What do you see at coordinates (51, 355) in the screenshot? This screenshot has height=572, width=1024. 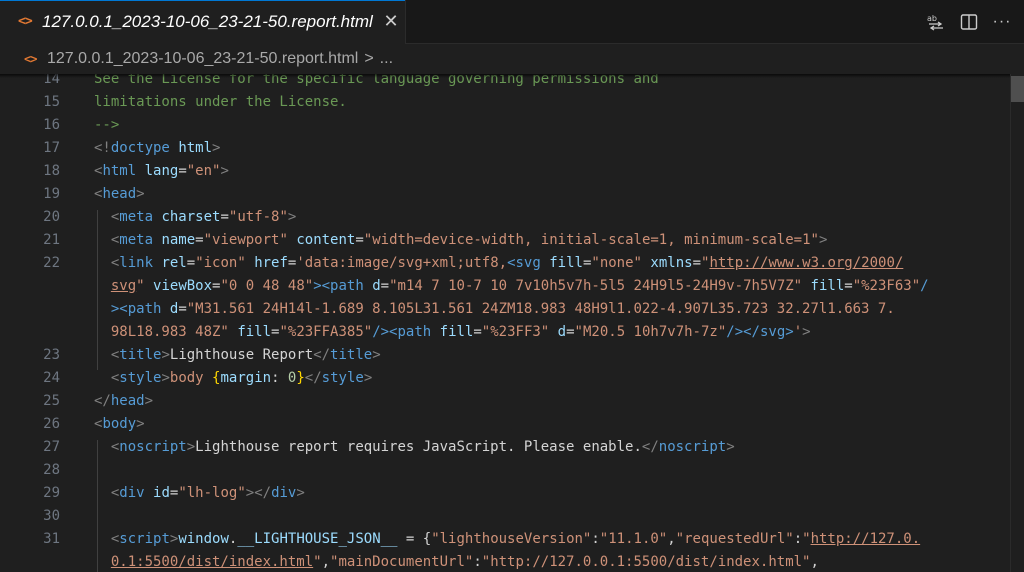 I see `line-number: 23` at bounding box center [51, 355].